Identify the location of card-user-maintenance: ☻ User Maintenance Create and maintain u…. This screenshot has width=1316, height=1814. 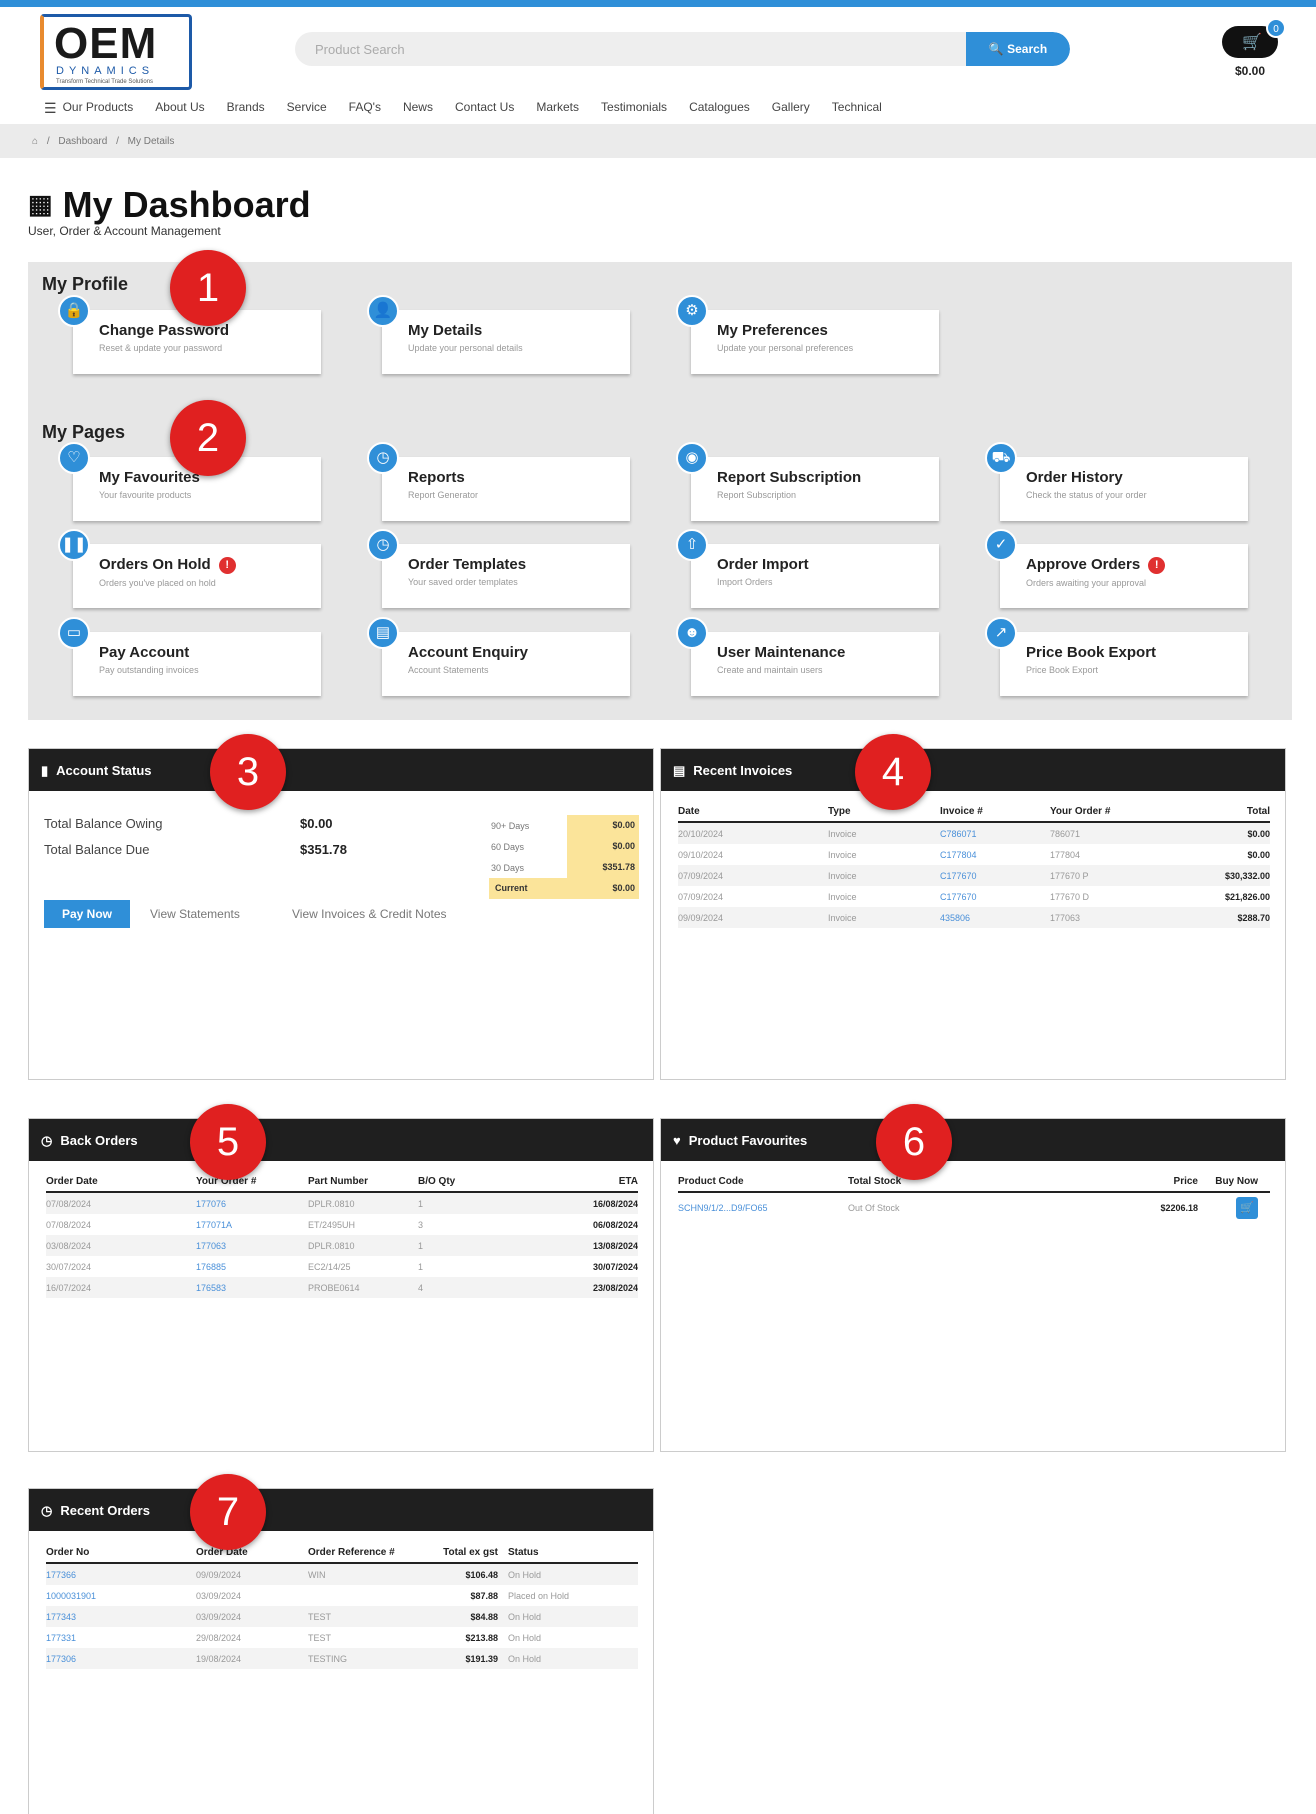
(807, 656).